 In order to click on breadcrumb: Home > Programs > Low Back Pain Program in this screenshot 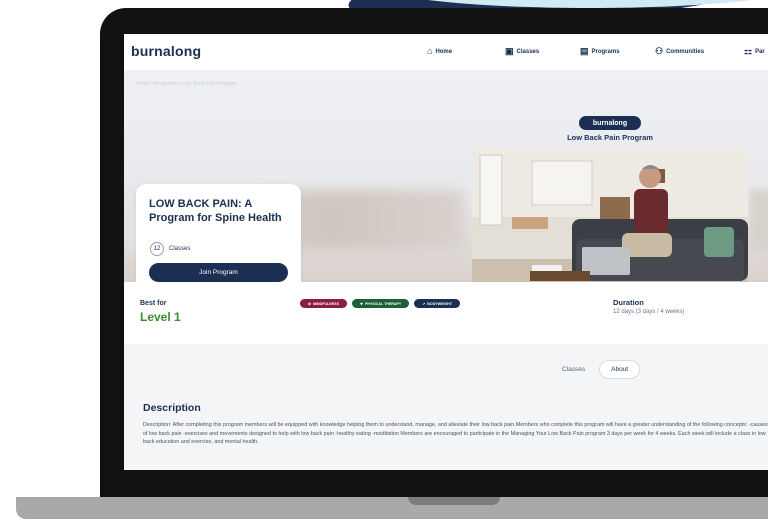, I will do `click(186, 84)`.